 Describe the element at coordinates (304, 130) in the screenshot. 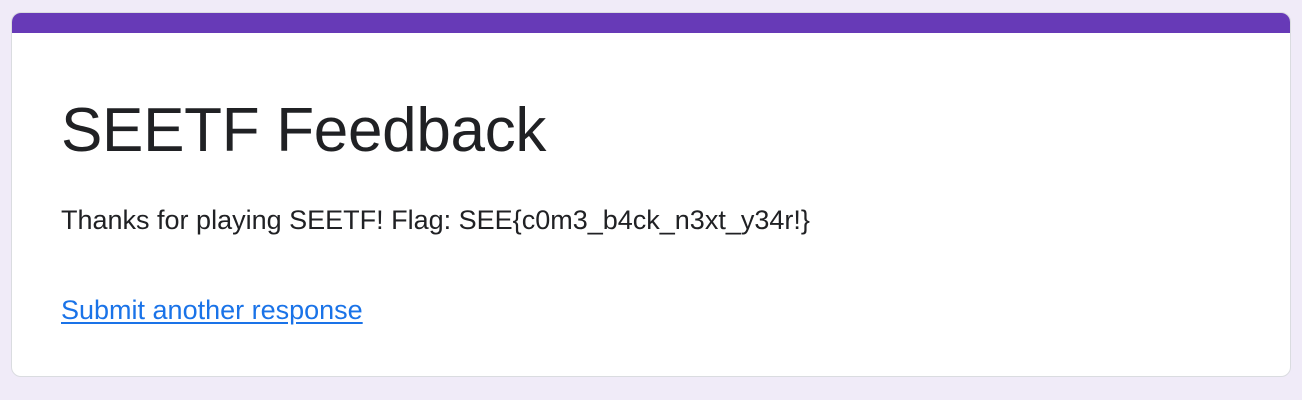

I see `form-title: SEETF Feedback` at that location.